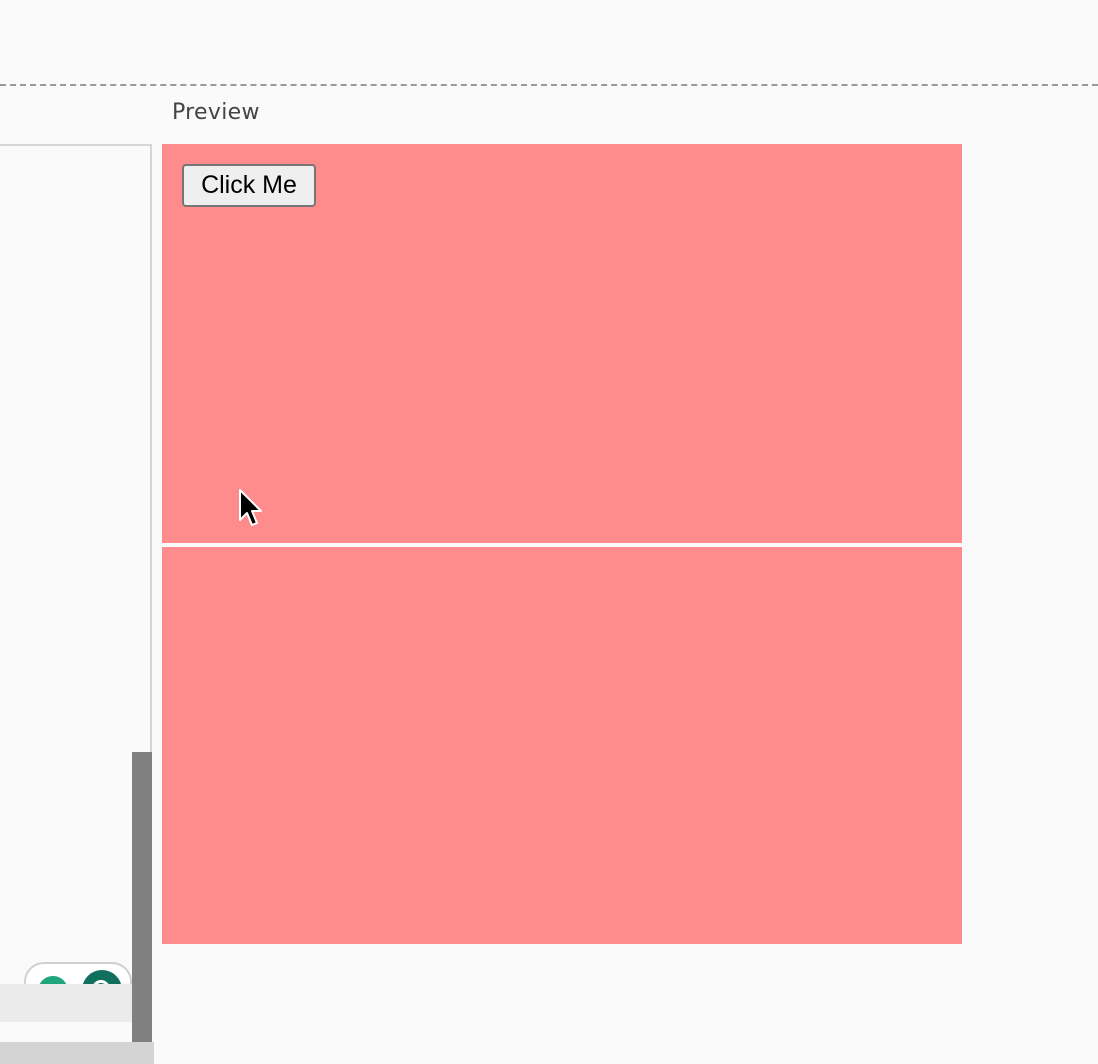 This screenshot has height=1064, width=1098. What do you see at coordinates (250, 507) in the screenshot?
I see `mouse-pointer-icon` at bounding box center [250, 507].